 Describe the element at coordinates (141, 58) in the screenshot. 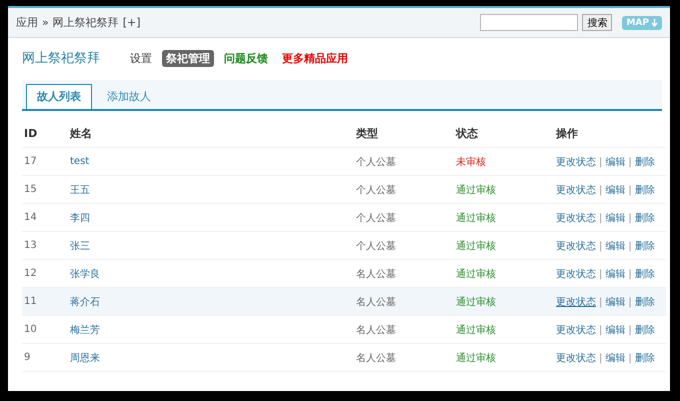

I see `nav-link: 设置` at that location.